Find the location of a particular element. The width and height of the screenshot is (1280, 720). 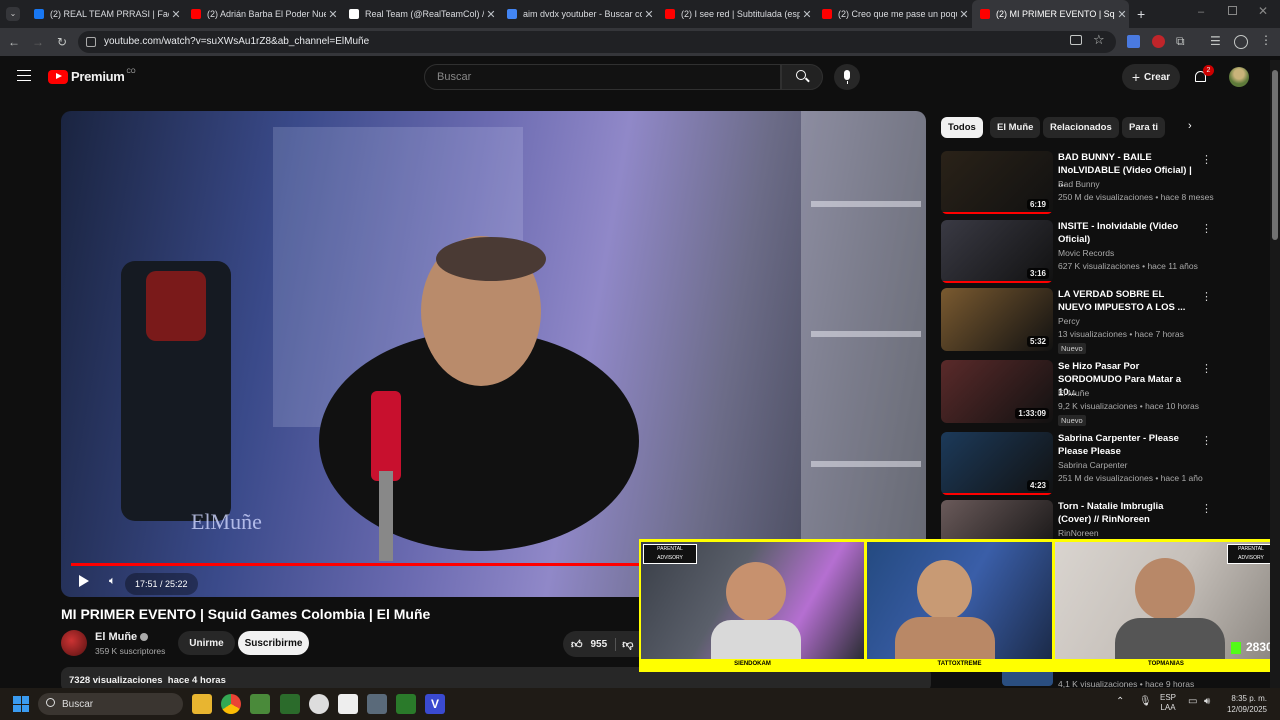

recommendation-channel: Sabrina Carpenter is located at coordinates (1092, 465).